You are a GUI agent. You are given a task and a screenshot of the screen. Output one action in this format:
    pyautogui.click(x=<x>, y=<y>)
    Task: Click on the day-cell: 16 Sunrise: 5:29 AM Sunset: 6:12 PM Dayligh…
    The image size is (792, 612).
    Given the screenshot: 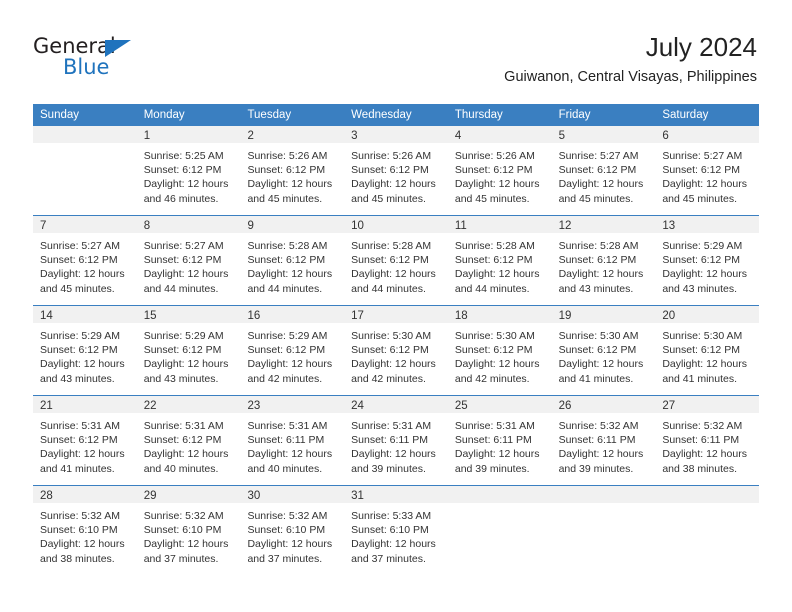 What is the action you would take?
    pyautogui.click(x=292, y=350)
    